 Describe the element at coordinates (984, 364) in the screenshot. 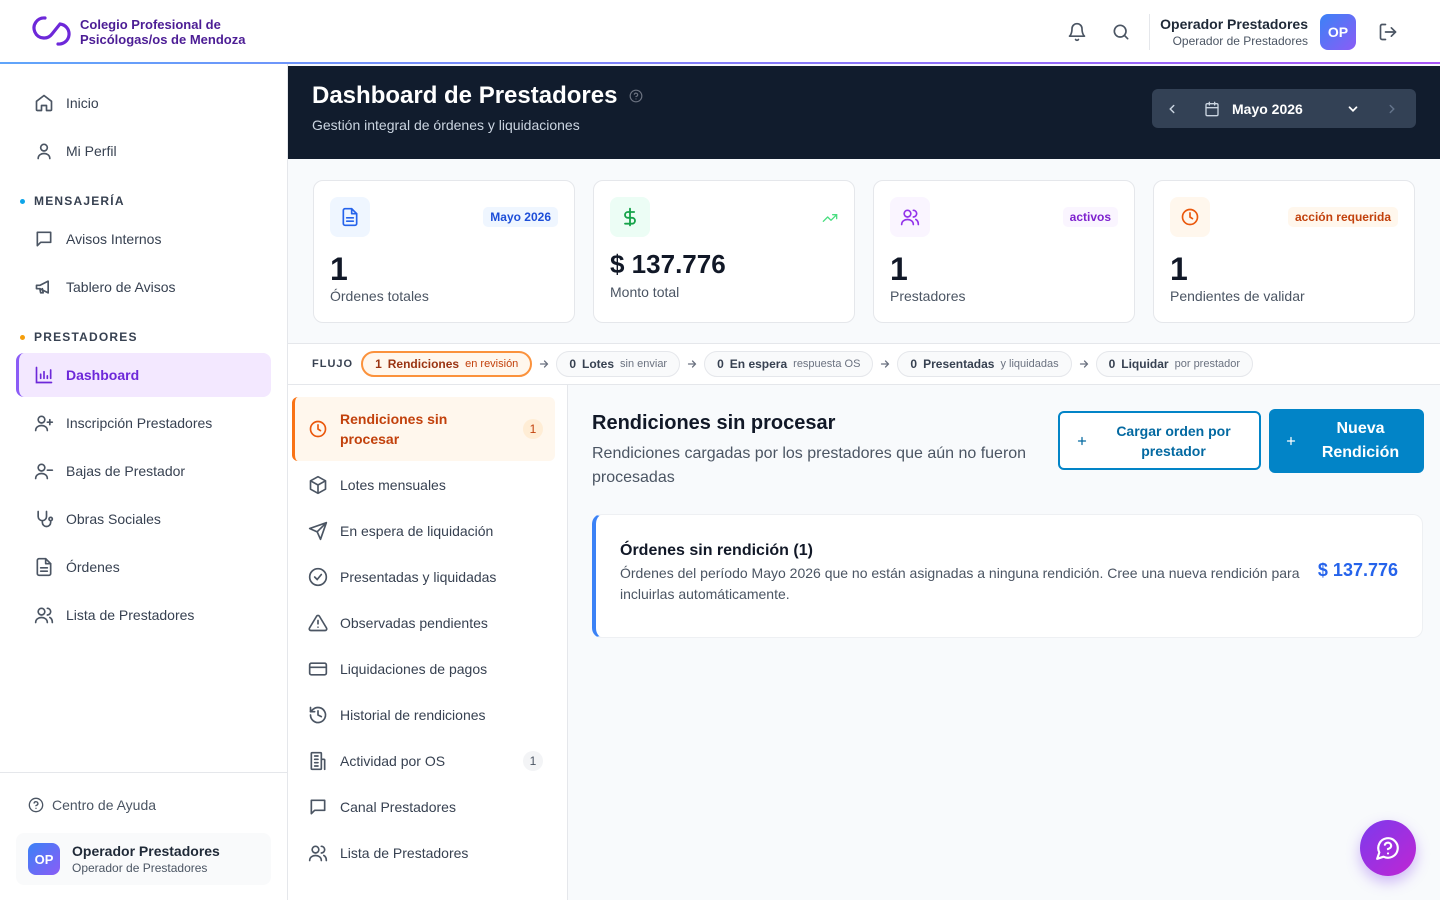

I see `flow-step-presentadas: 0 Presentadas y liquidadas` at that location.